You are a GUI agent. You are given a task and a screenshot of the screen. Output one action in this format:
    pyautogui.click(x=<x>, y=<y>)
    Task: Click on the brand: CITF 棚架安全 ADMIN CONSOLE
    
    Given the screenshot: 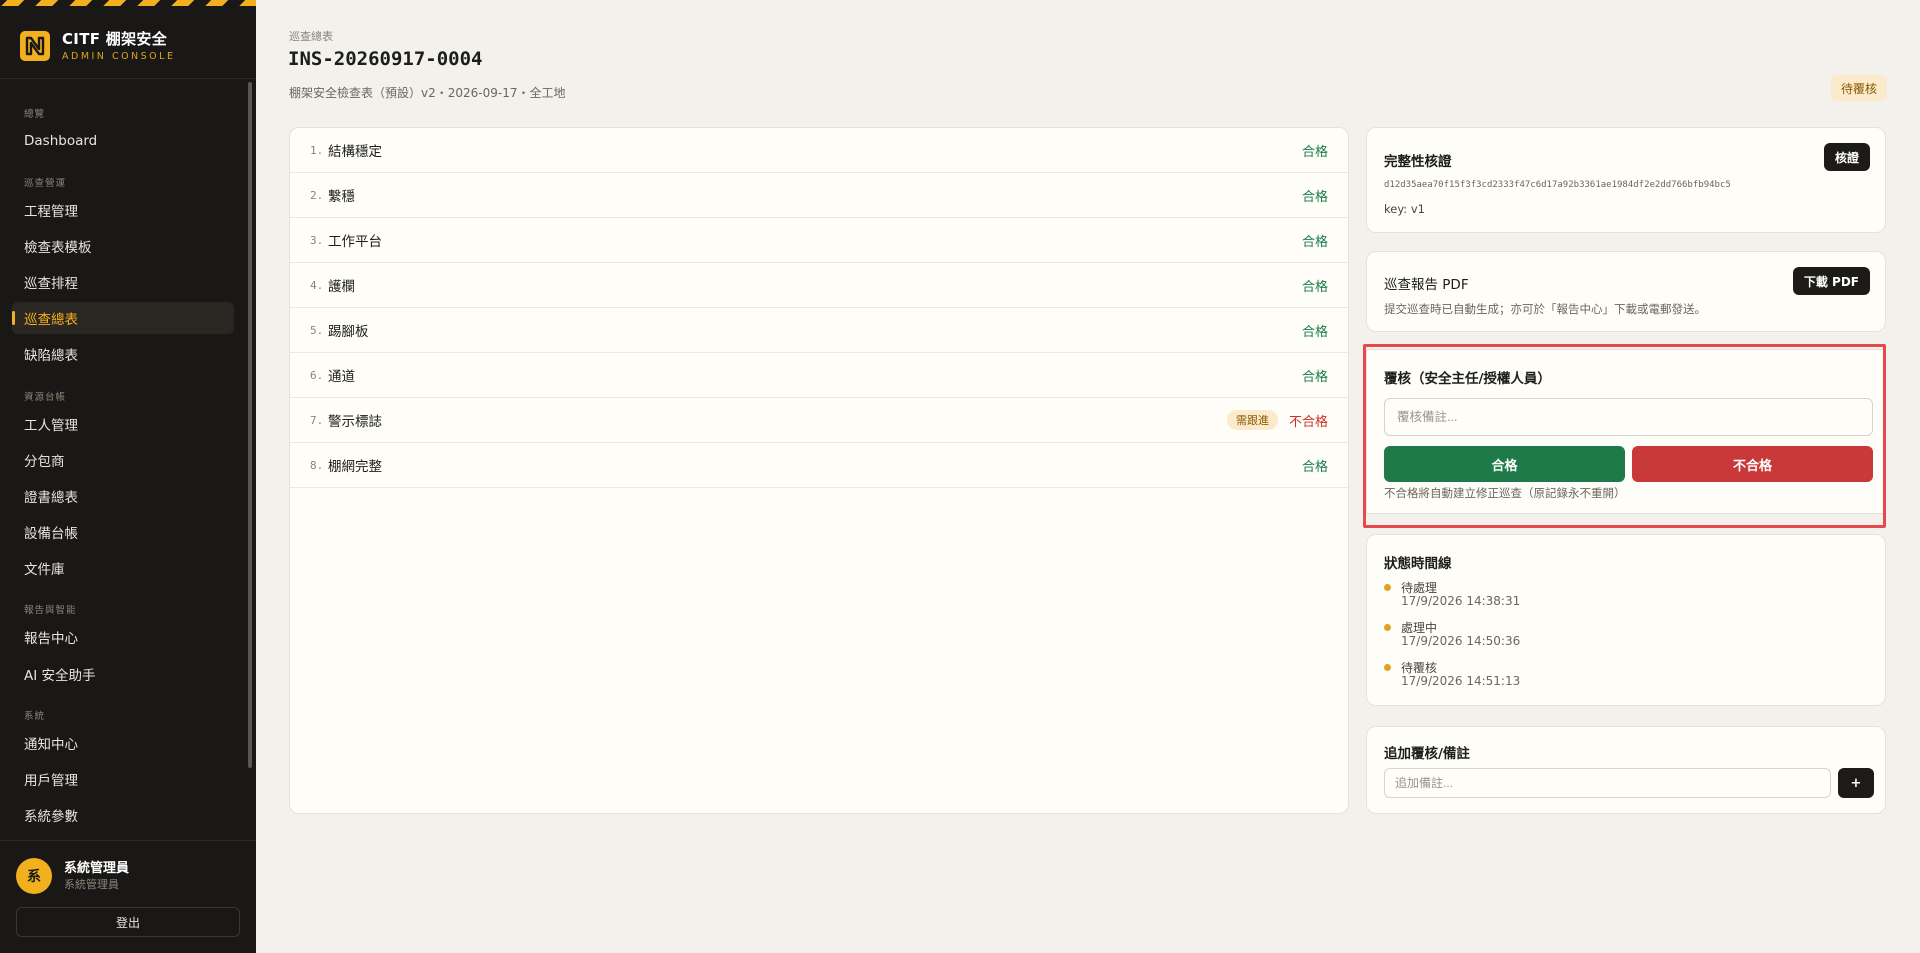 What is the action you would take?
    pyautogui.click(x=130, y=46)
    